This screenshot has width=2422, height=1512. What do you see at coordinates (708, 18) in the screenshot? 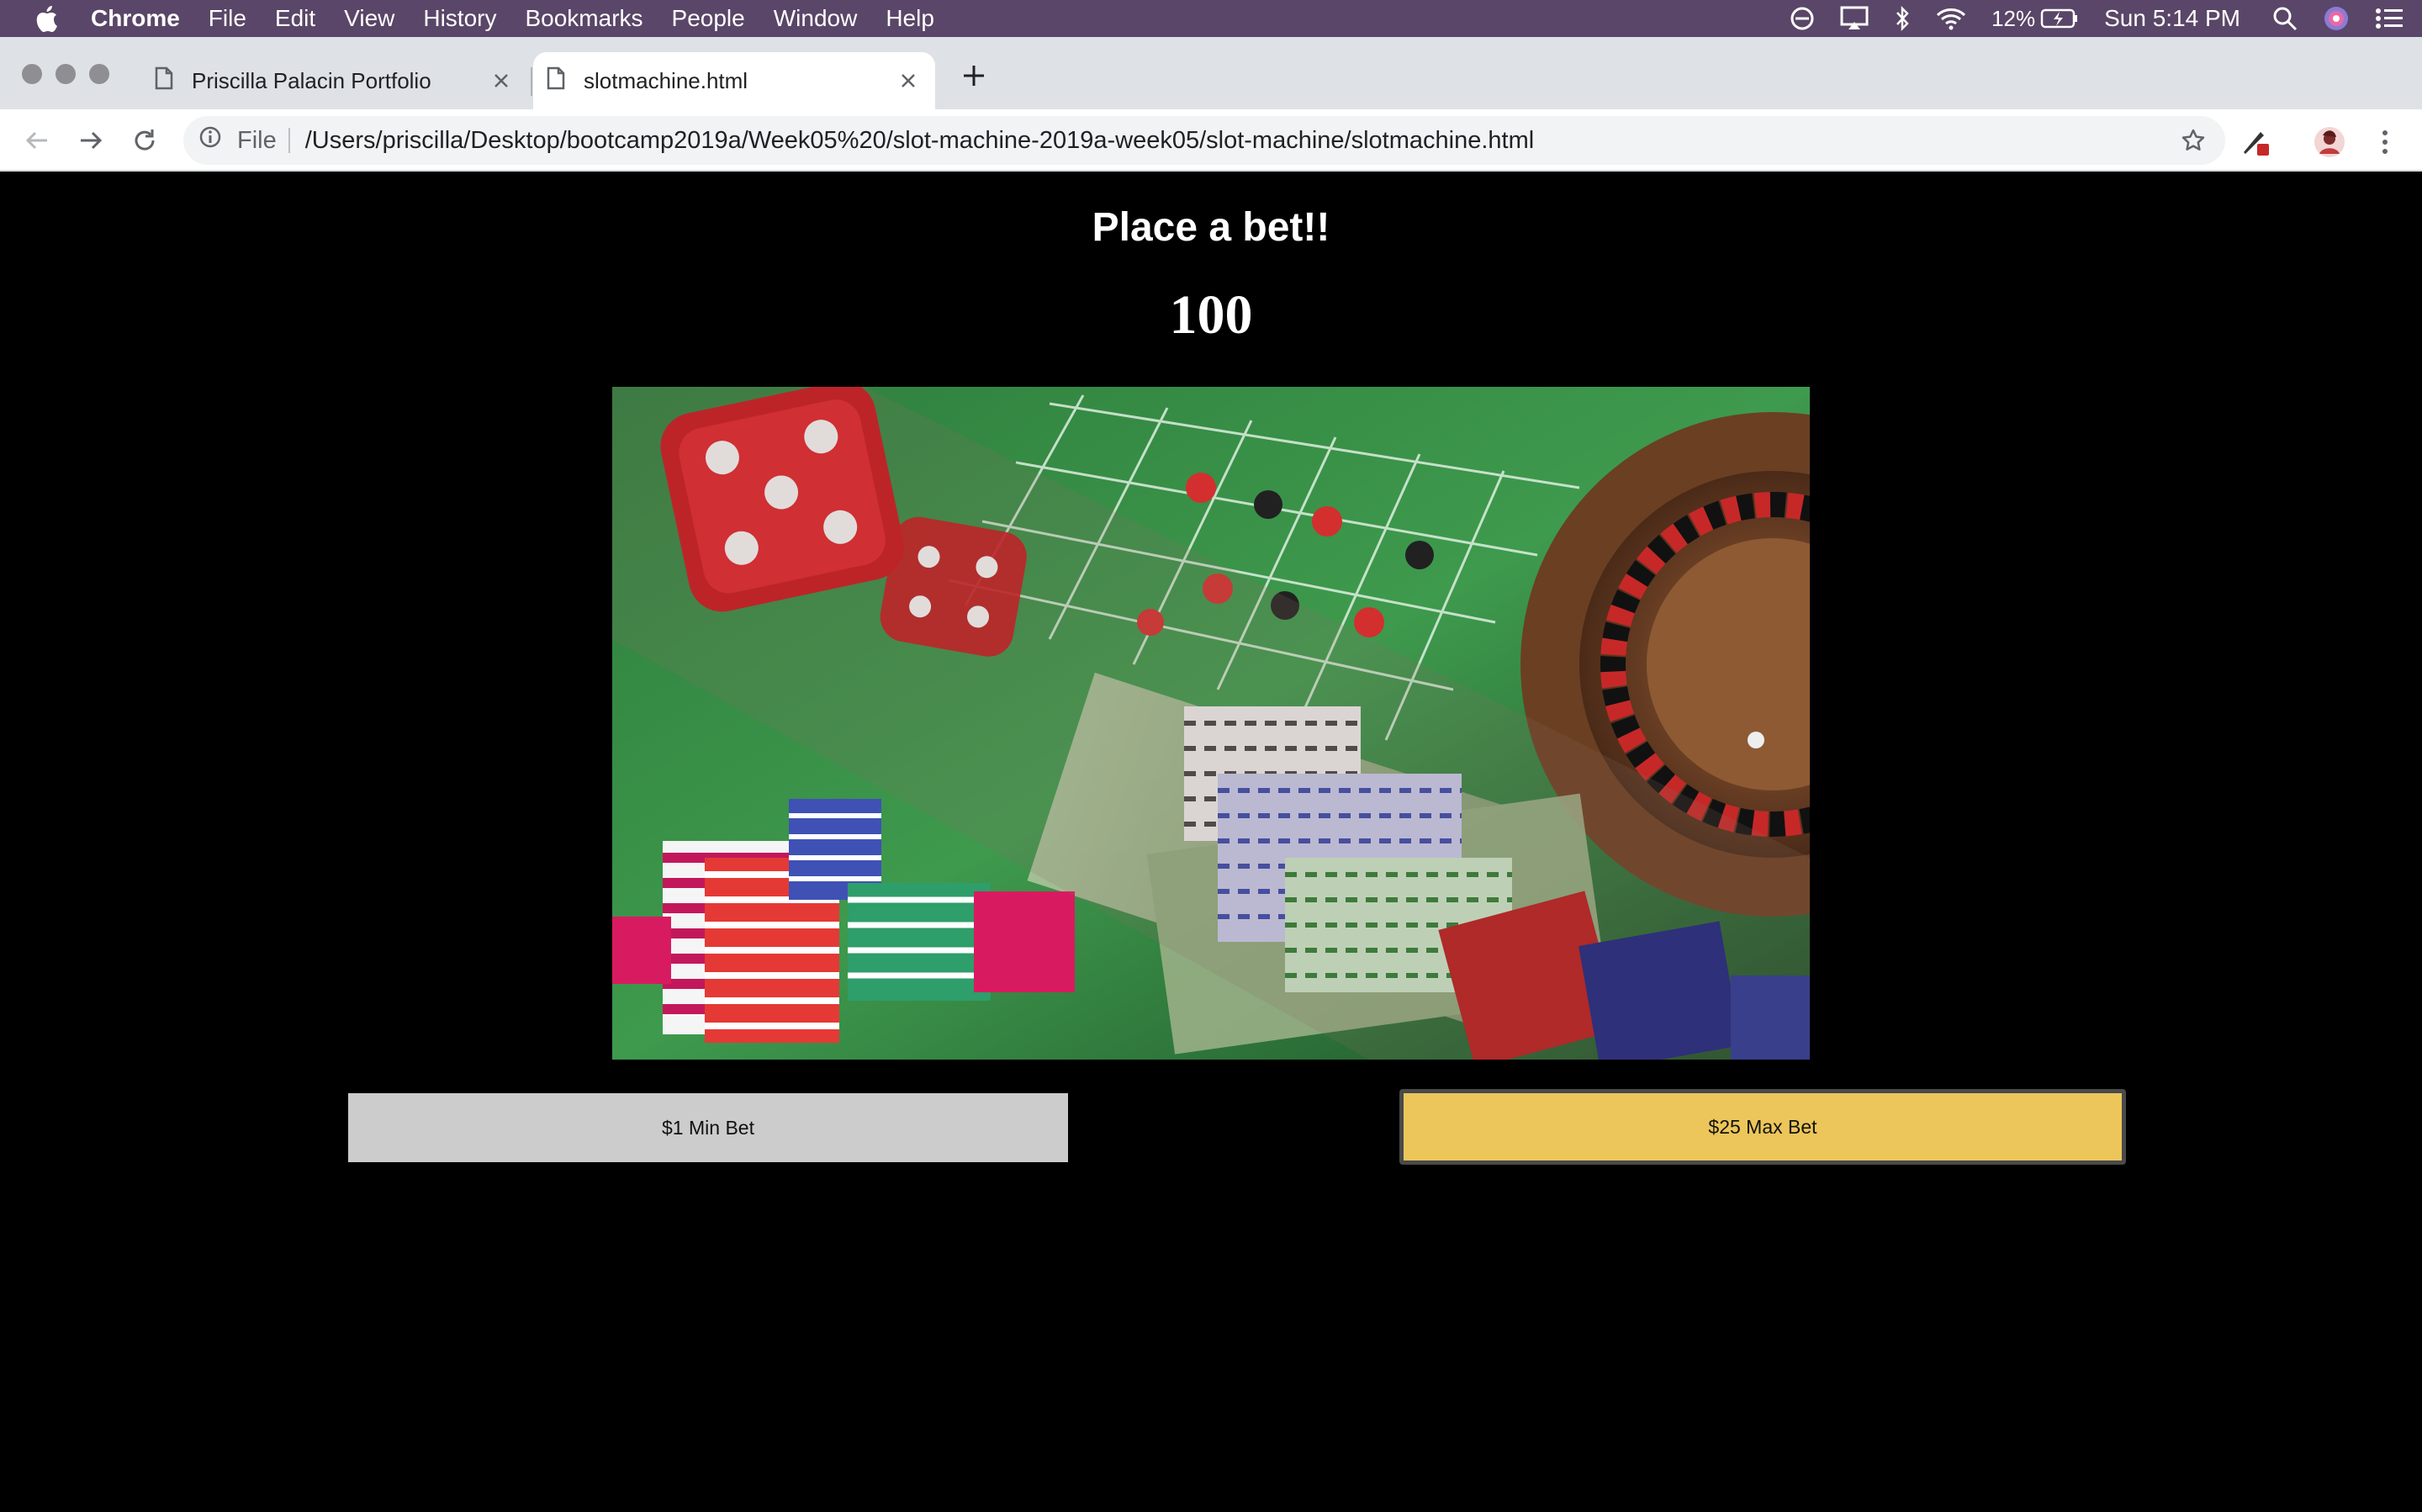
I see `menu-people: People` at bounding box center [708, 18].